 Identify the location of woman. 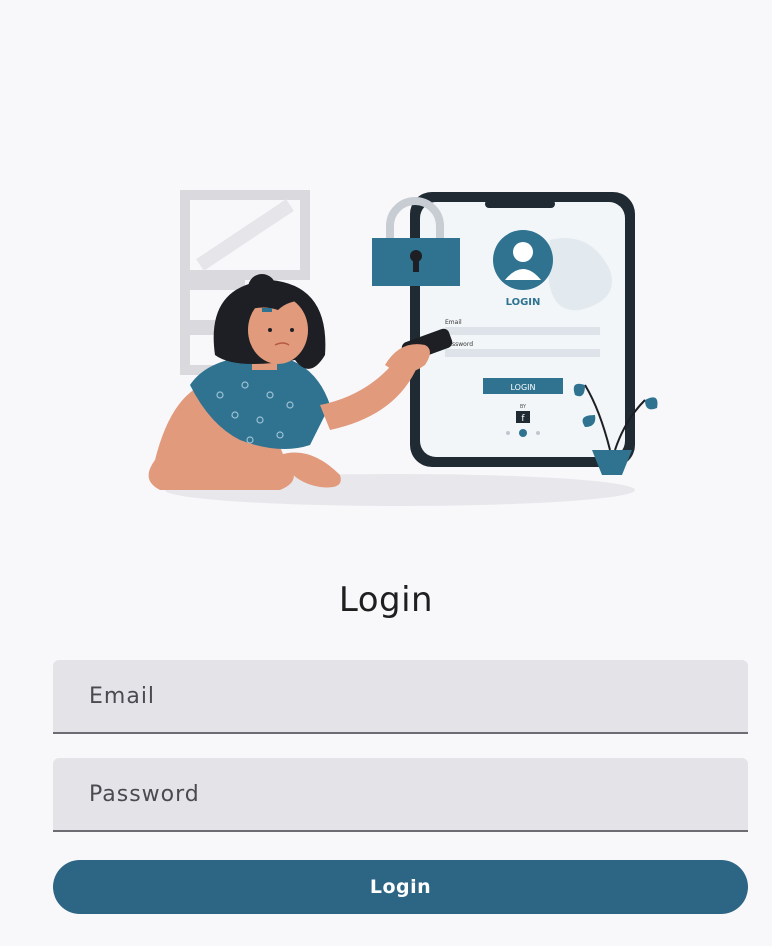
(300, 382).